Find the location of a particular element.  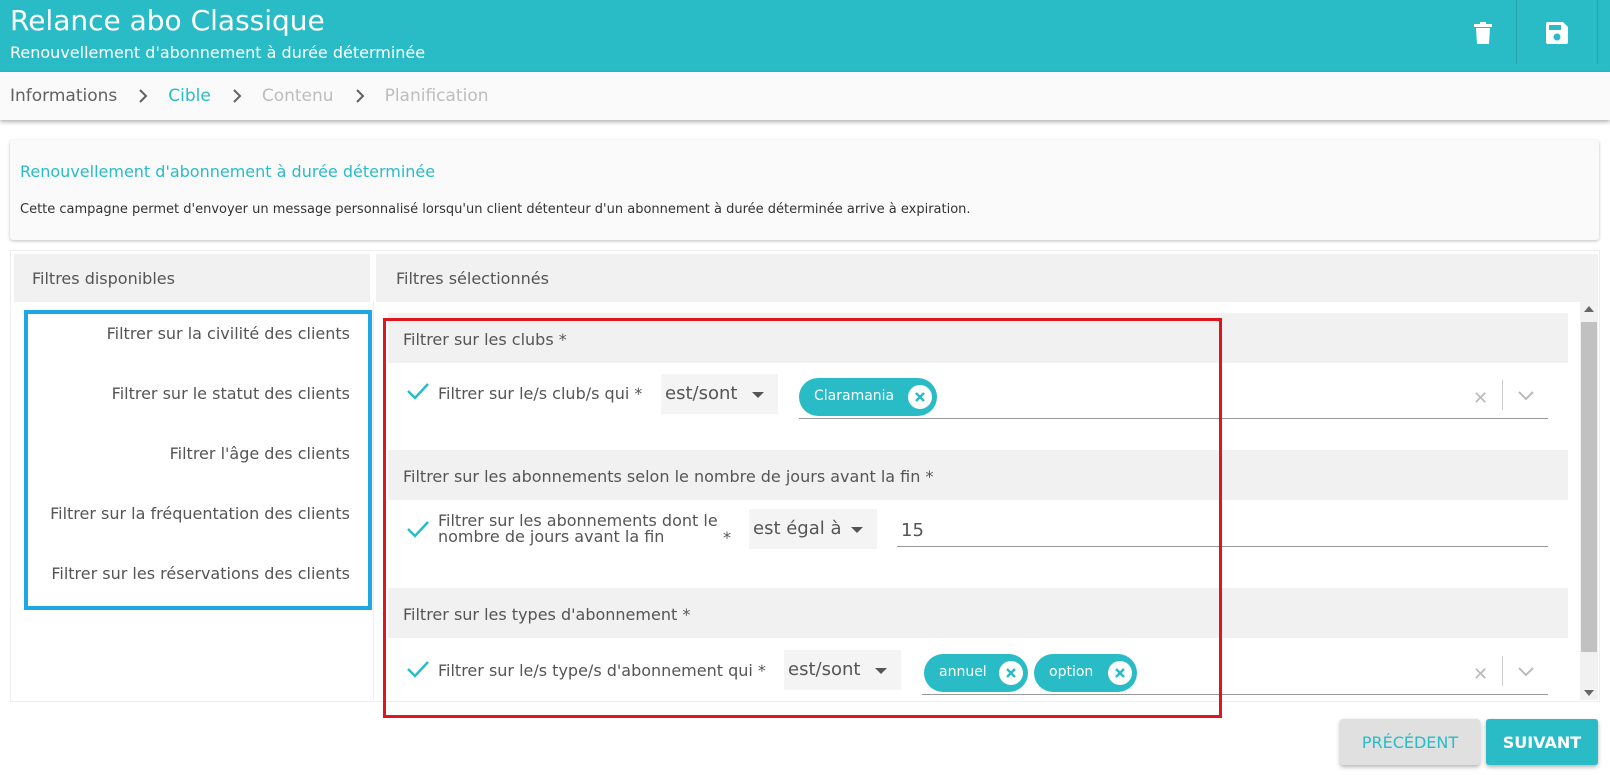

scrollbar-thumb is located at coordinates (1589, 487).